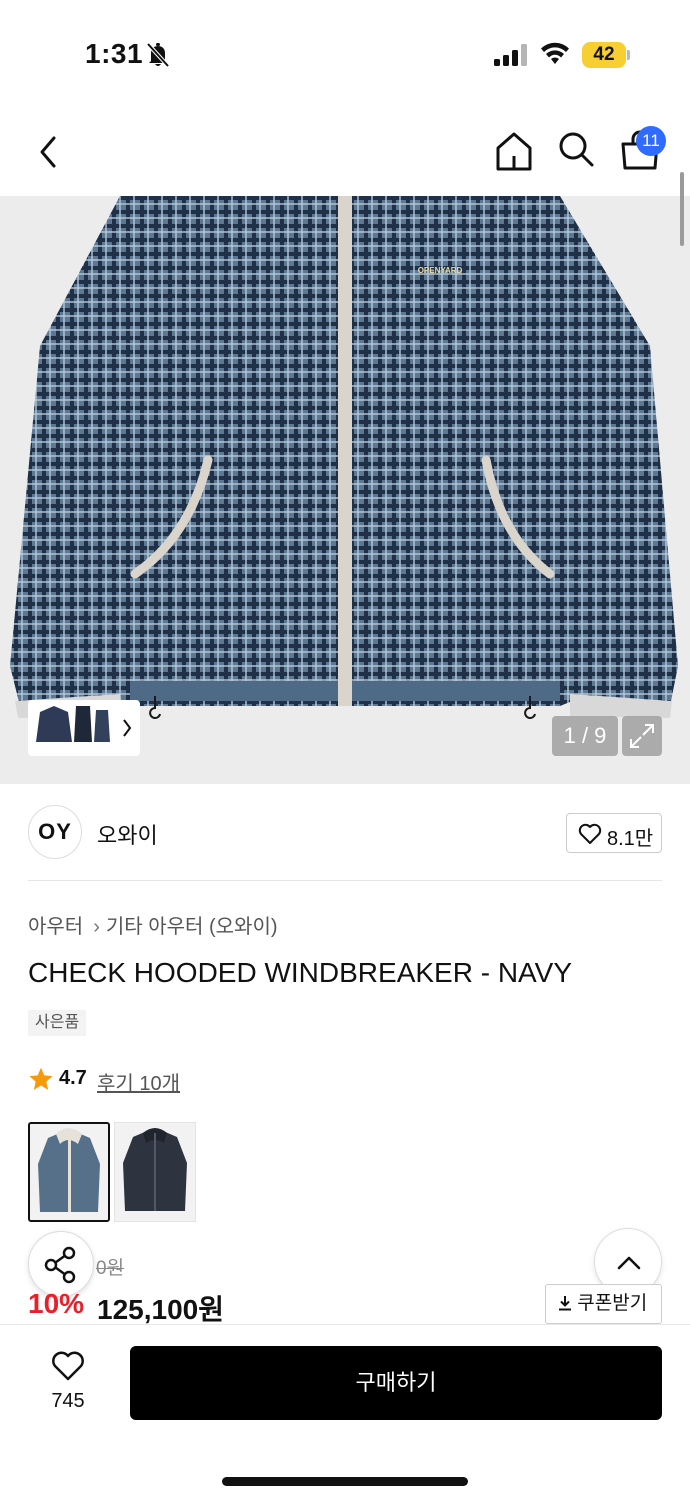 This screenshot has height=1500, width=690. What do you see at coordinates (345, 153) in the screenshot?
I see `top-nav` at bounding box center [345, 153].